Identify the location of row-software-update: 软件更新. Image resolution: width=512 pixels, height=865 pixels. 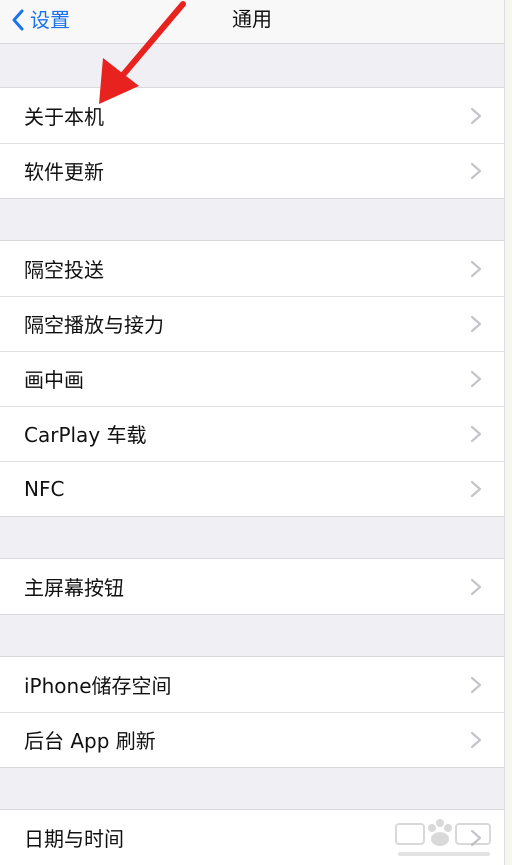
(252, 170).